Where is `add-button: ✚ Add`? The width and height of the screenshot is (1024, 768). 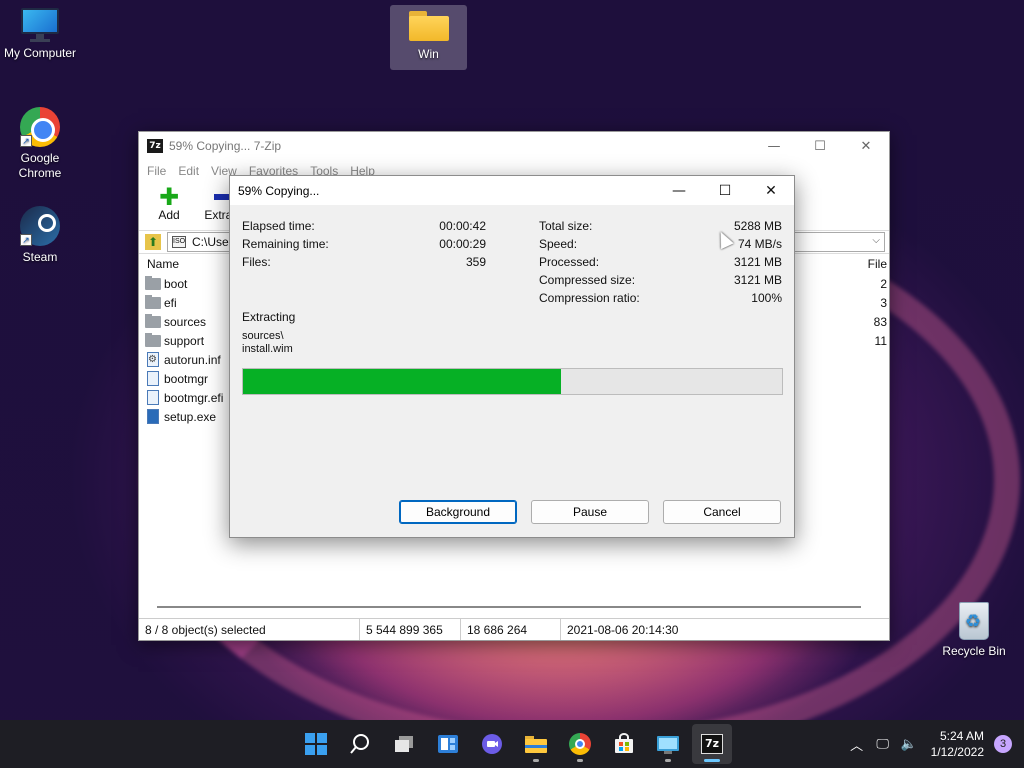 add-button: ✚ Add is located at coordinates (169, 206).